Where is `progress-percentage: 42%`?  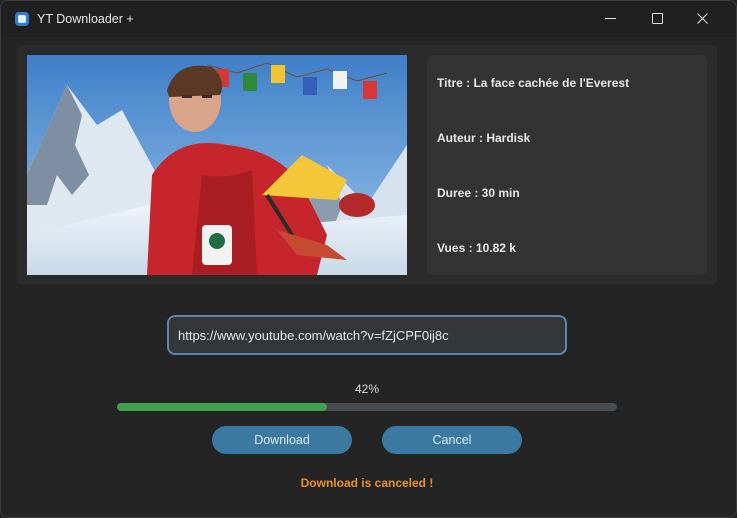
progress-percentage: 42% is located at coordinates (367, 389).